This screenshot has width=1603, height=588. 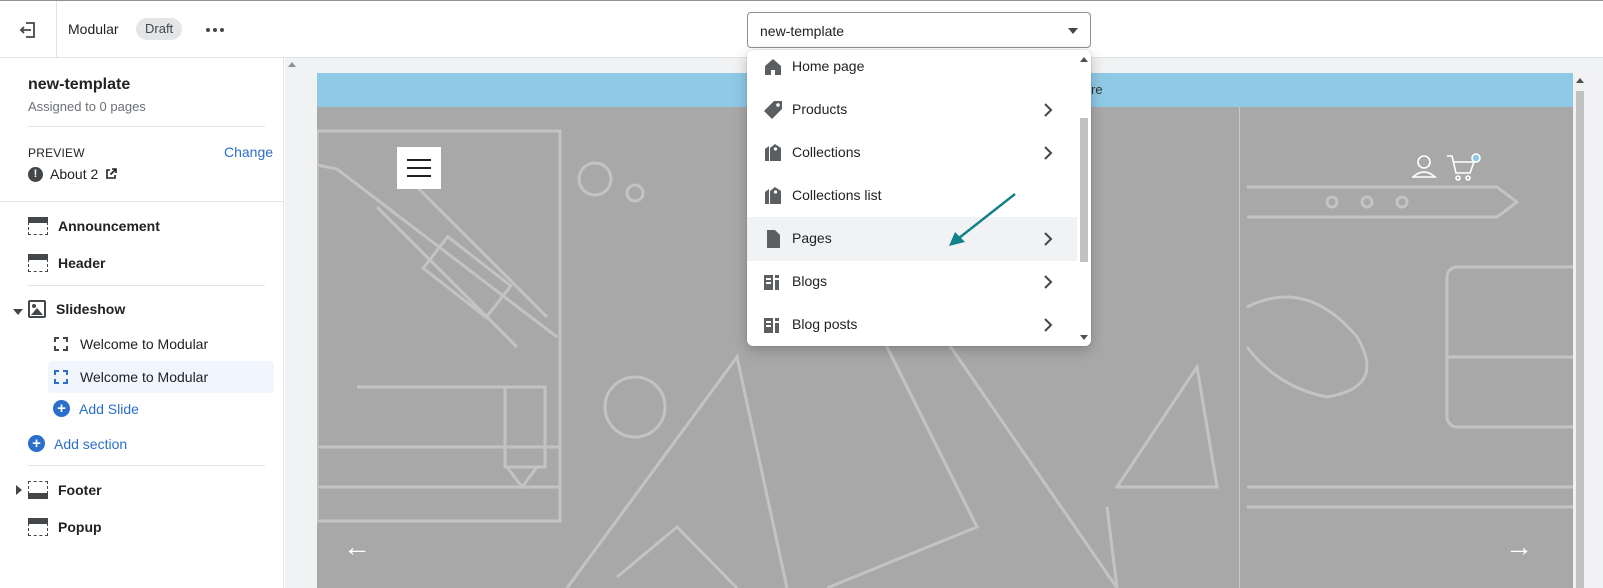 What do you see at coordinates (93, 29) in the screenshot?
I see `theme-name: Modular` at bounding box center [93, 29].